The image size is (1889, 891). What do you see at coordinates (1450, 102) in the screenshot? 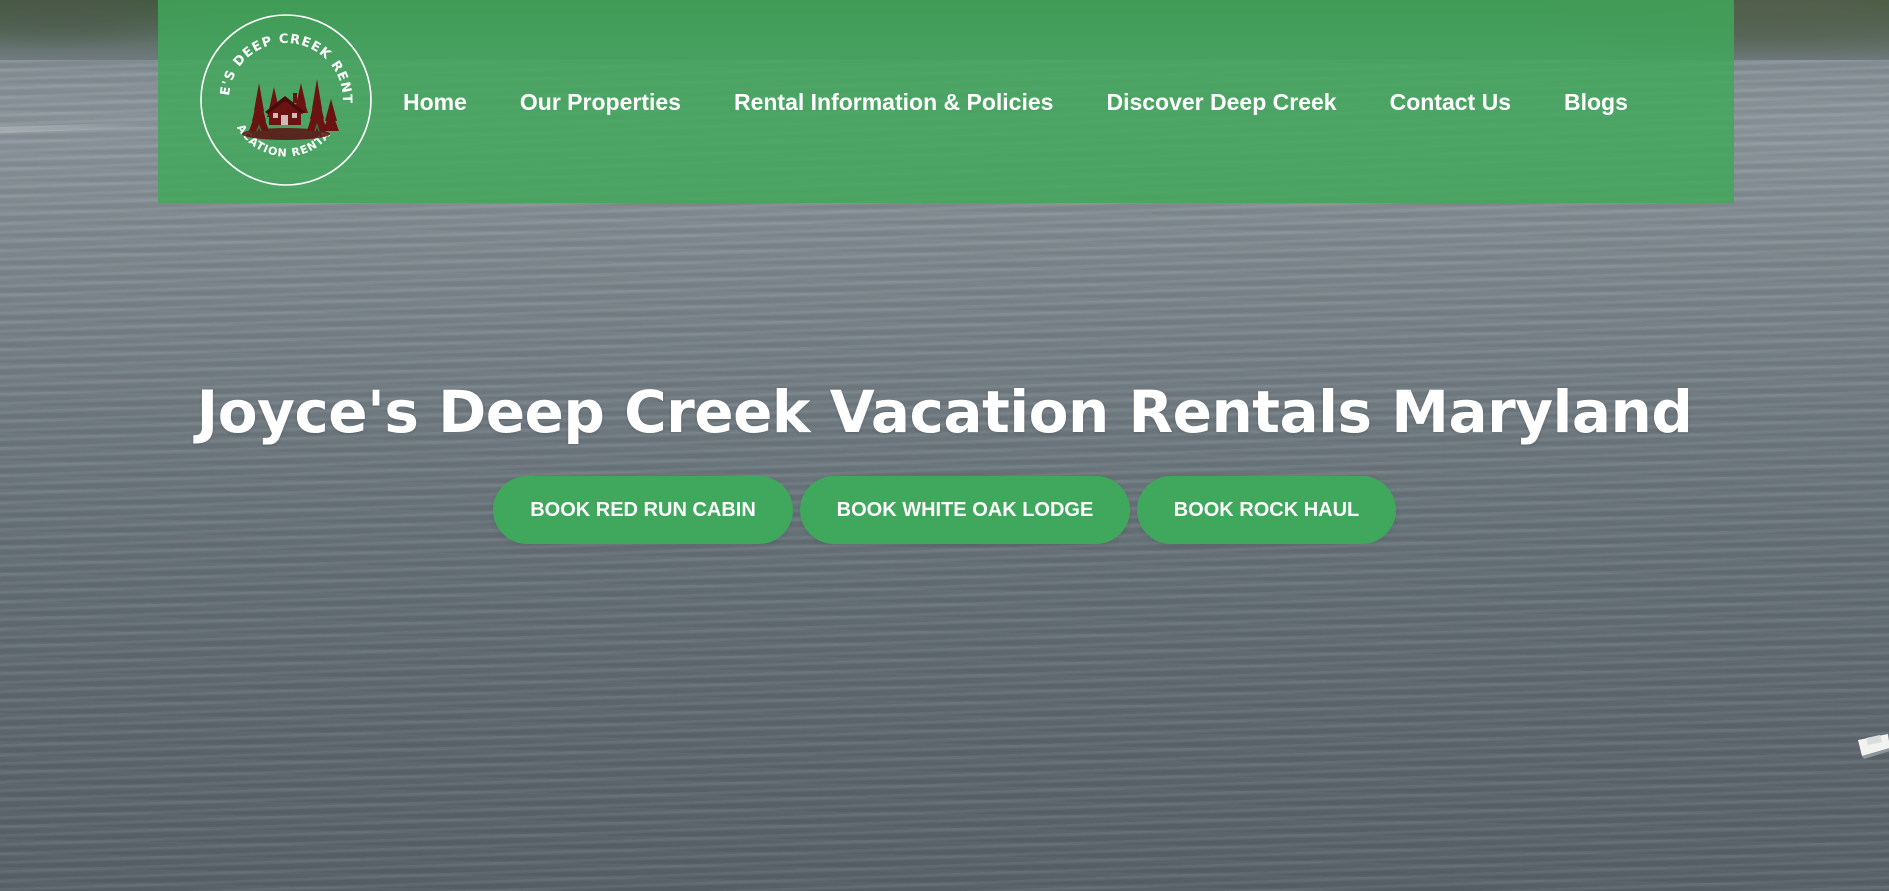
I see `nav-item-contact-us: Contact Us` at bounding box center [1450, 102].